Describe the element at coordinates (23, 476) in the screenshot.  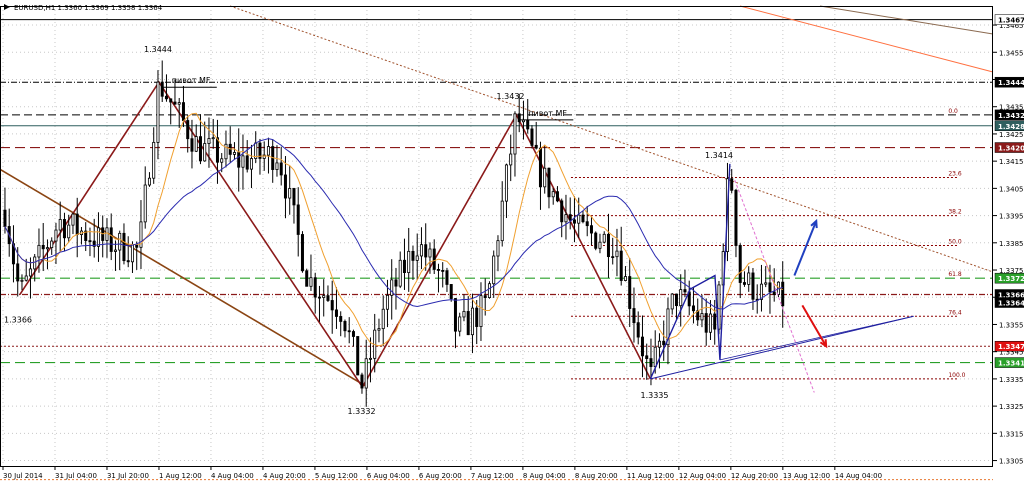
I see `x-tick-label: 30 Jul 2014` at that location.